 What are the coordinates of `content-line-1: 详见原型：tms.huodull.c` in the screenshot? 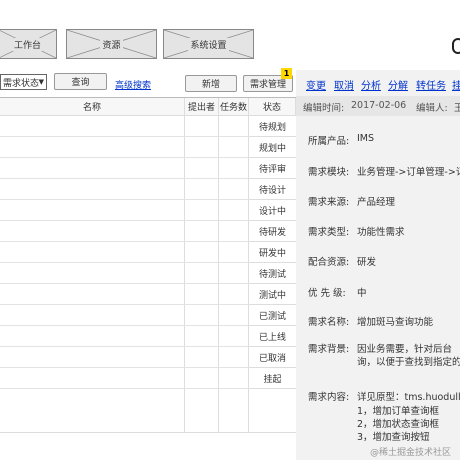 It's located at (408, 397).